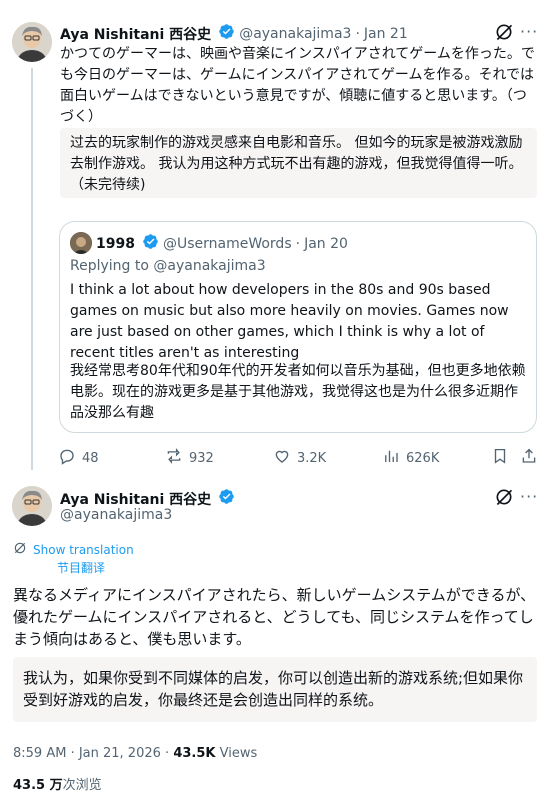 The image size is (550, 798). I want to click on reply-count: 48, so click(90, 458).